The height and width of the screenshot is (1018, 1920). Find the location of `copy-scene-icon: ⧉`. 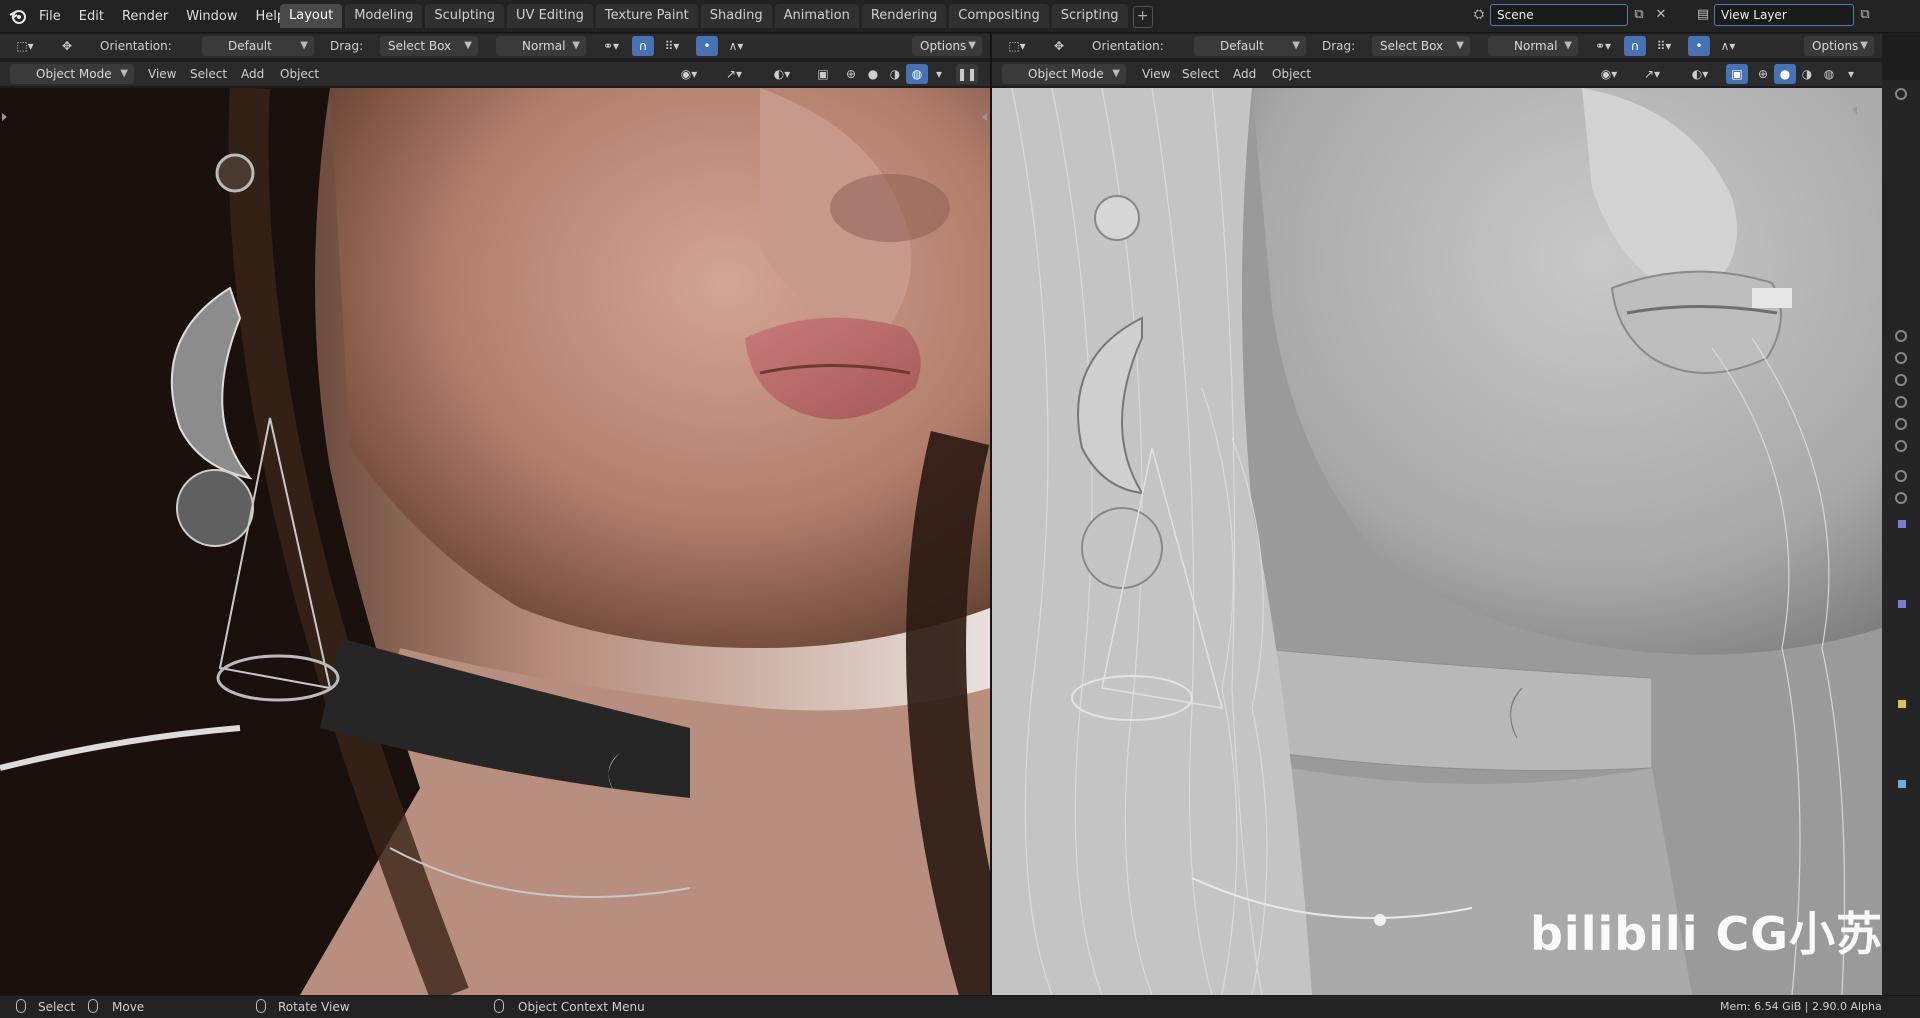

copy-scene-icon: ⧉ is located at coordinates (1639, 15).